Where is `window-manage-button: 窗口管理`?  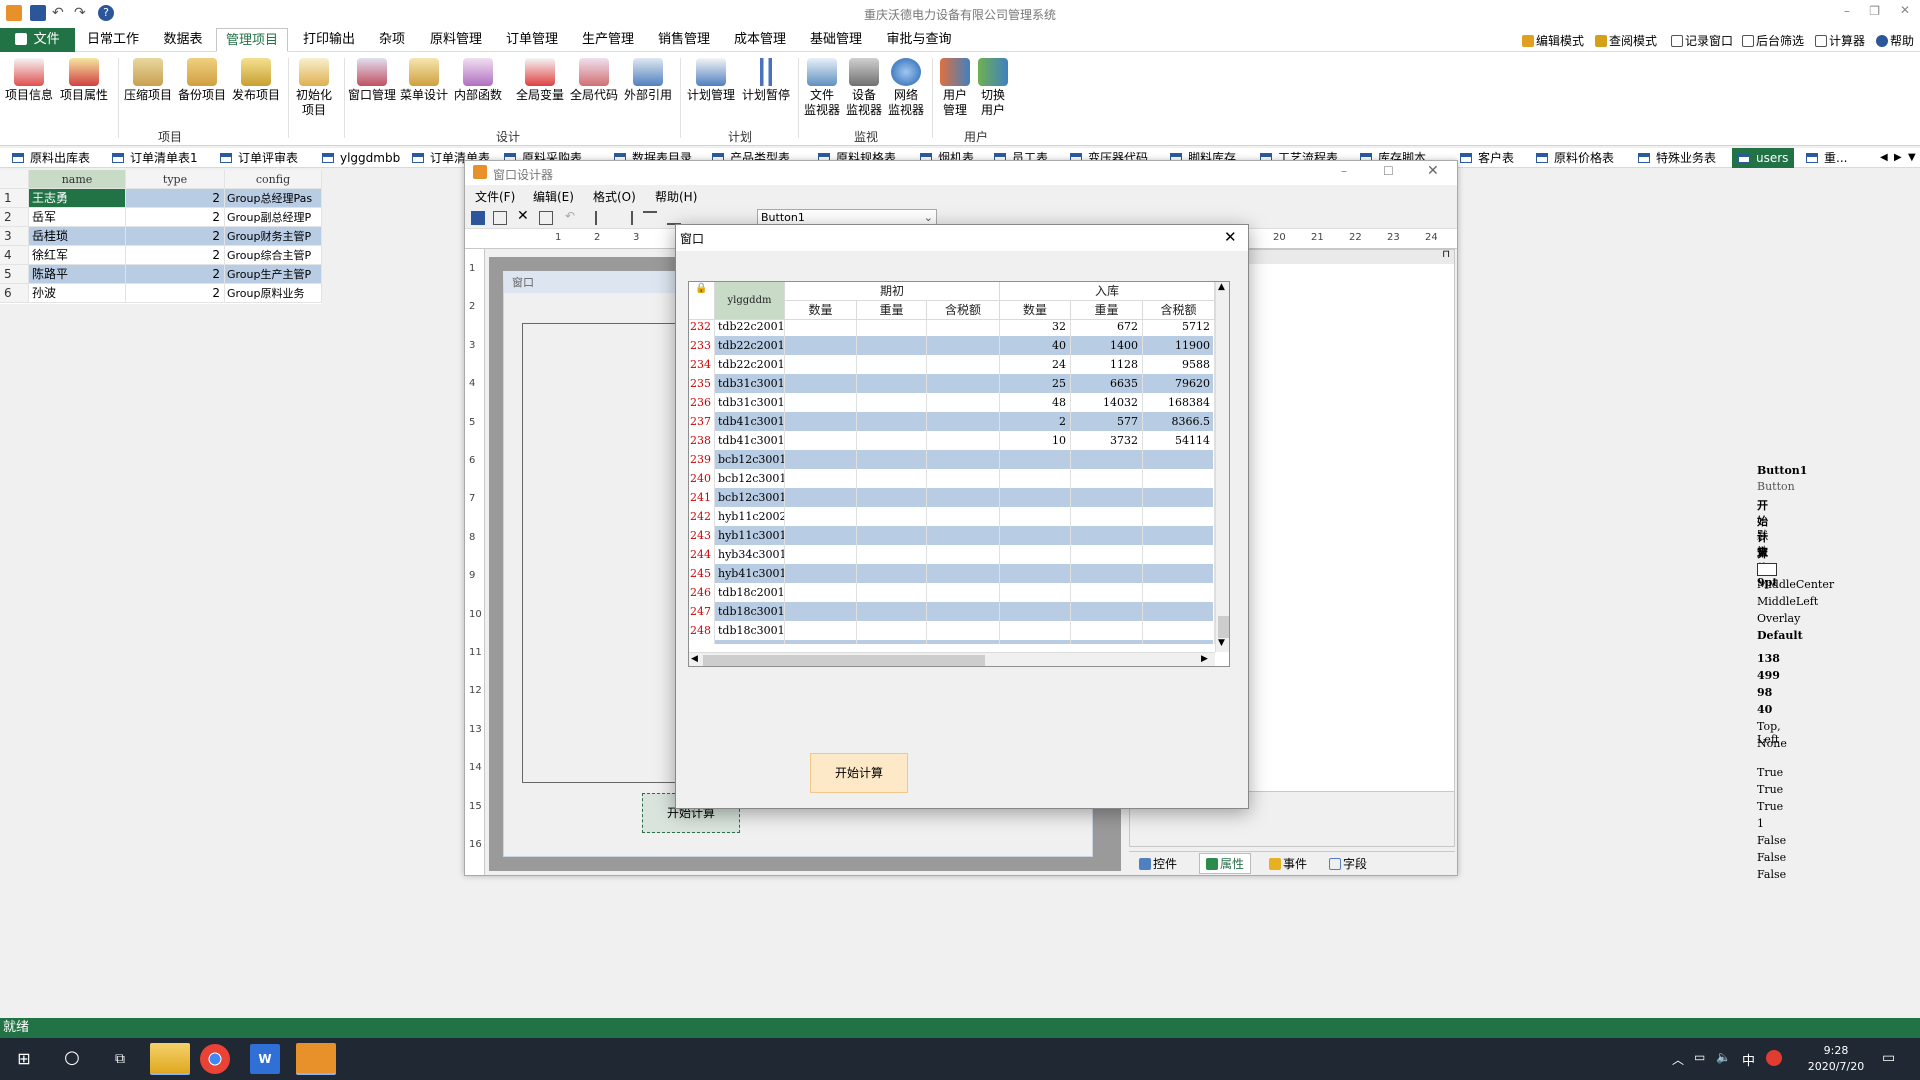
window-manage-button: 窗口管理 is located at coordinates (372, 80).